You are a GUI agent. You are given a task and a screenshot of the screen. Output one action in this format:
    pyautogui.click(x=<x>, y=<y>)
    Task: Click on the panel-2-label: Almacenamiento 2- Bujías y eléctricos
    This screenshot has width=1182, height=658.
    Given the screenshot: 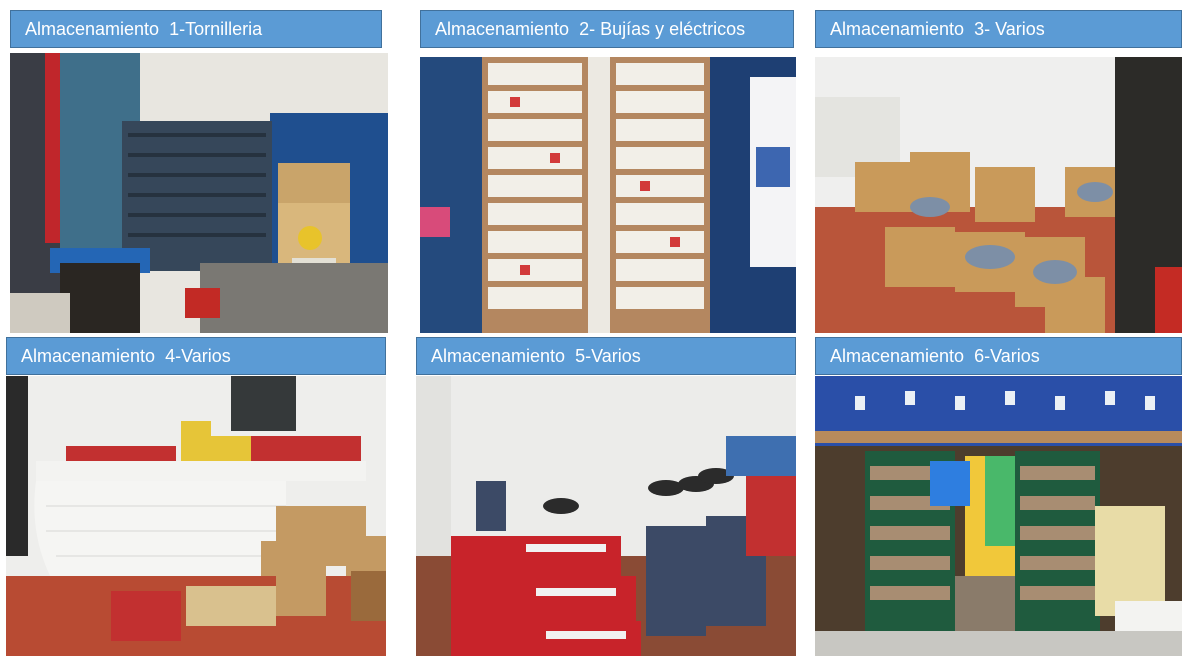 What is the action you would take?
    pyautogui.click(x=607, y=29)
    